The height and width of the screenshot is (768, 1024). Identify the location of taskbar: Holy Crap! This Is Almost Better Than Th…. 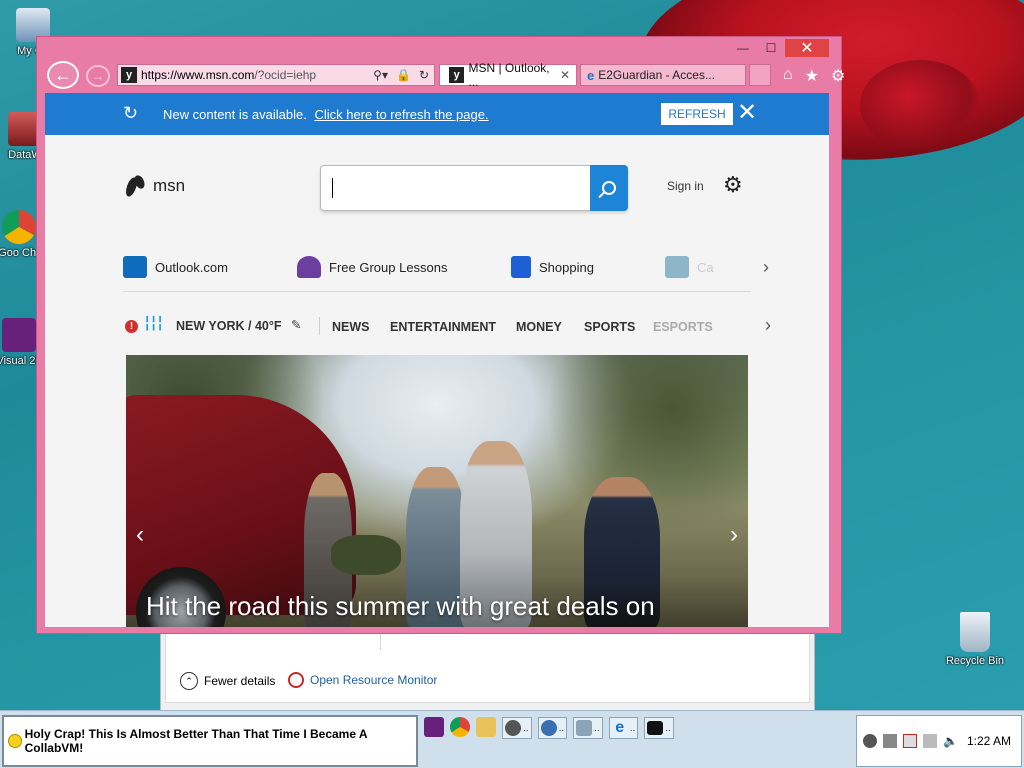
(512, 739).